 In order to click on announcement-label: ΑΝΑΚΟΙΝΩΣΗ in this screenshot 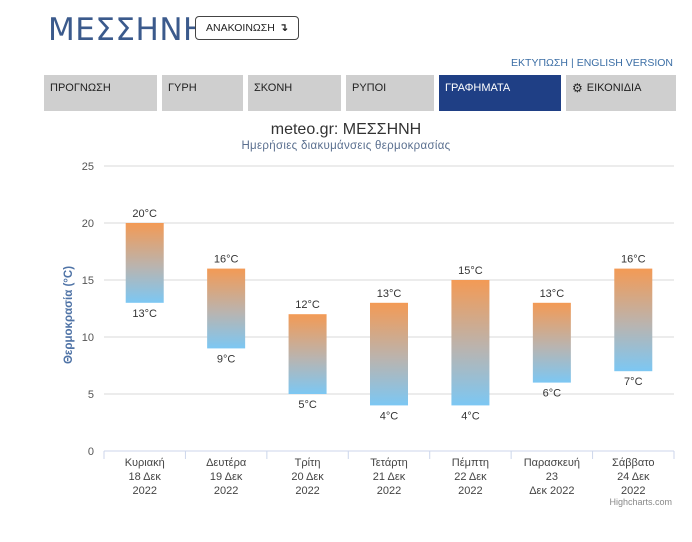, I will do `click(240, 28)`.